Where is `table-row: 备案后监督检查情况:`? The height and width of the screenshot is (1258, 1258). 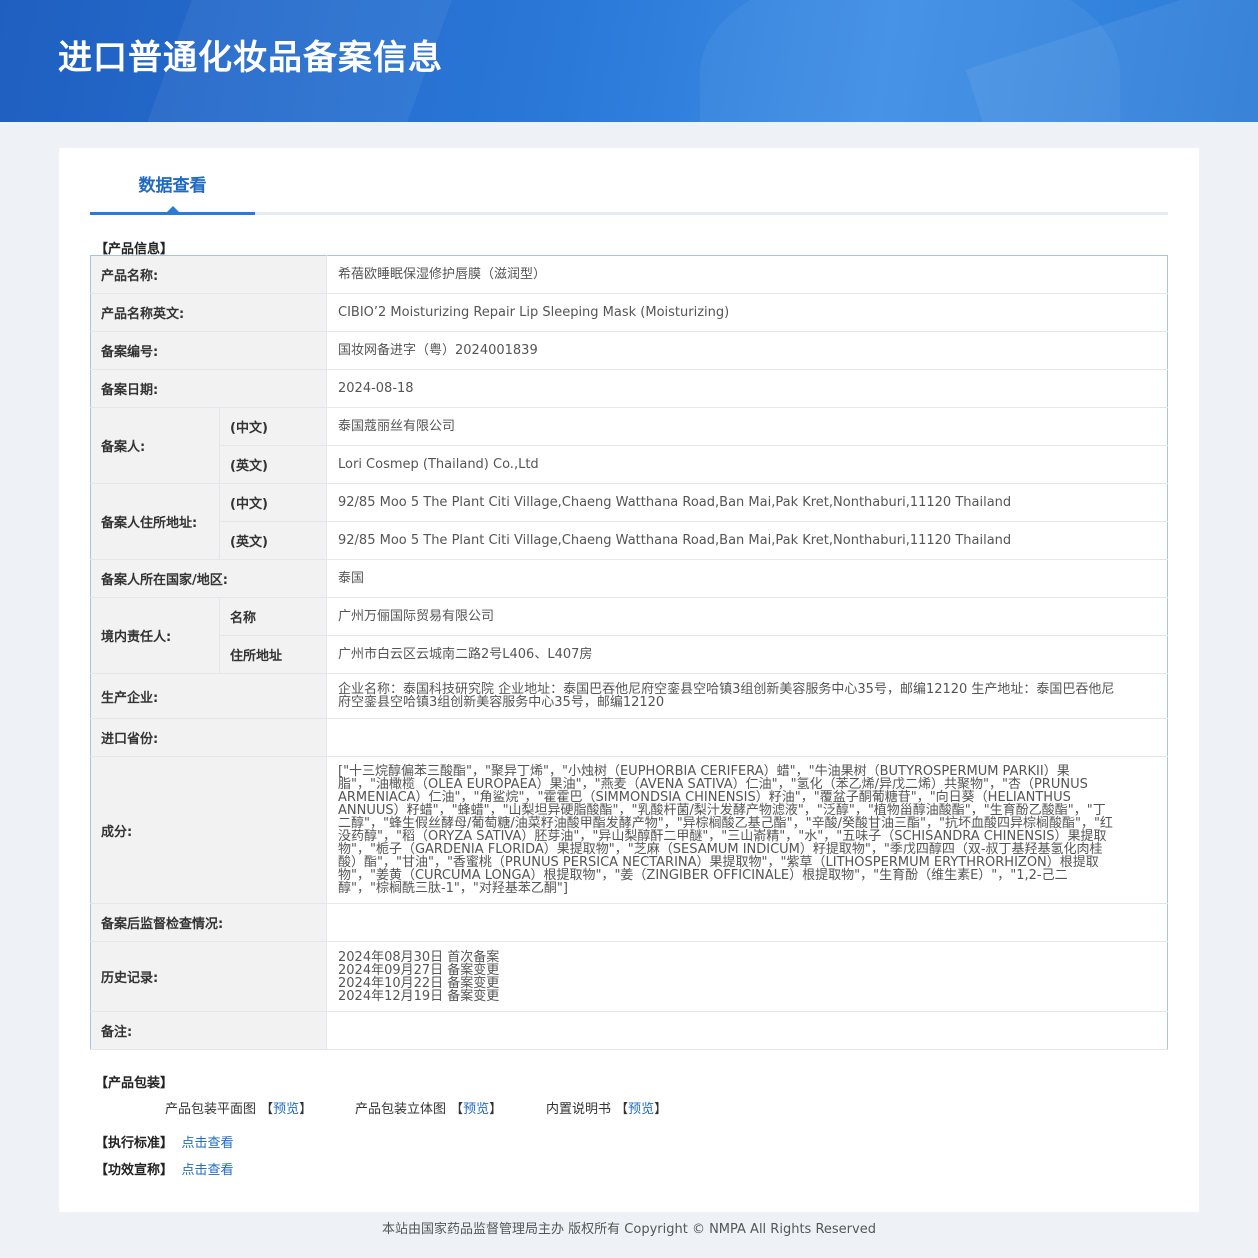
table-row: 备案后监督检查情况: is located at coordinates (629, 922).